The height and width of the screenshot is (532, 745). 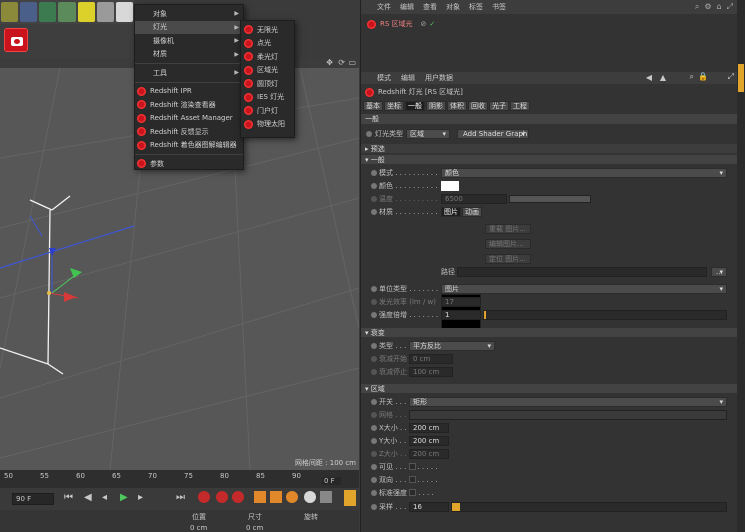 I want to click on pen-tool-icon, so click(x=29, y=12).